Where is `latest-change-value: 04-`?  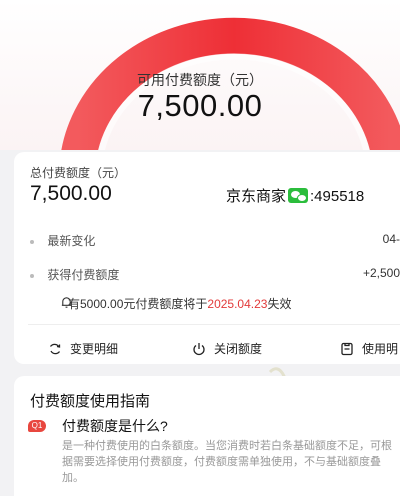
latest-change-value: 04- is located at coordinates (391, 239).